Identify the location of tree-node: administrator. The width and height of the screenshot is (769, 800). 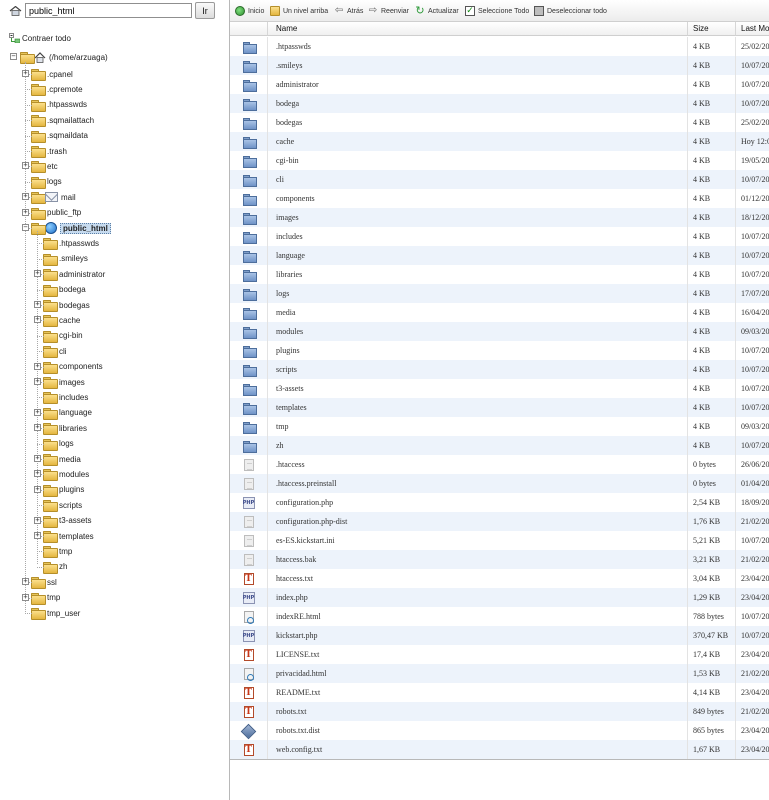
(74, 274).